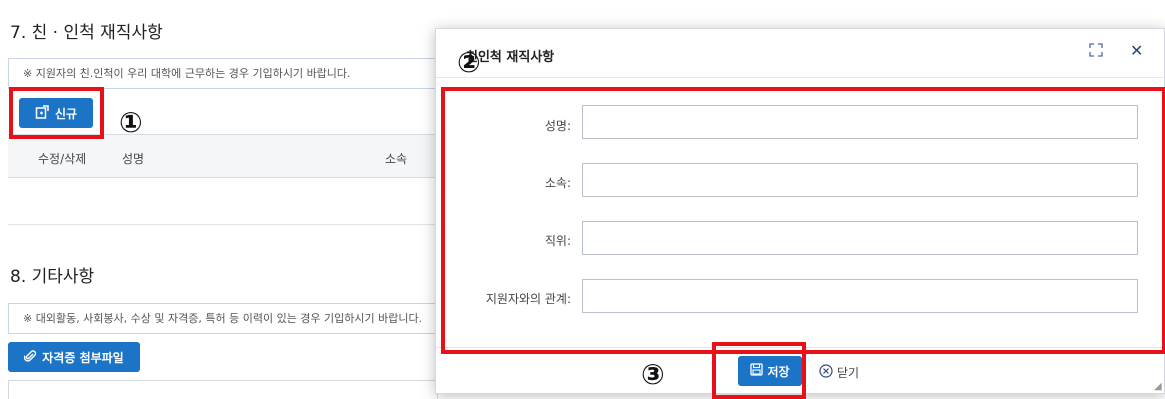 This screenshot has width=1165, height=399. I want to click on section7-notice: ※ 지원자의 친.인척이 우리 대학에 근무하는 경우 기입하시기 바랍니다., so click(223, 73).